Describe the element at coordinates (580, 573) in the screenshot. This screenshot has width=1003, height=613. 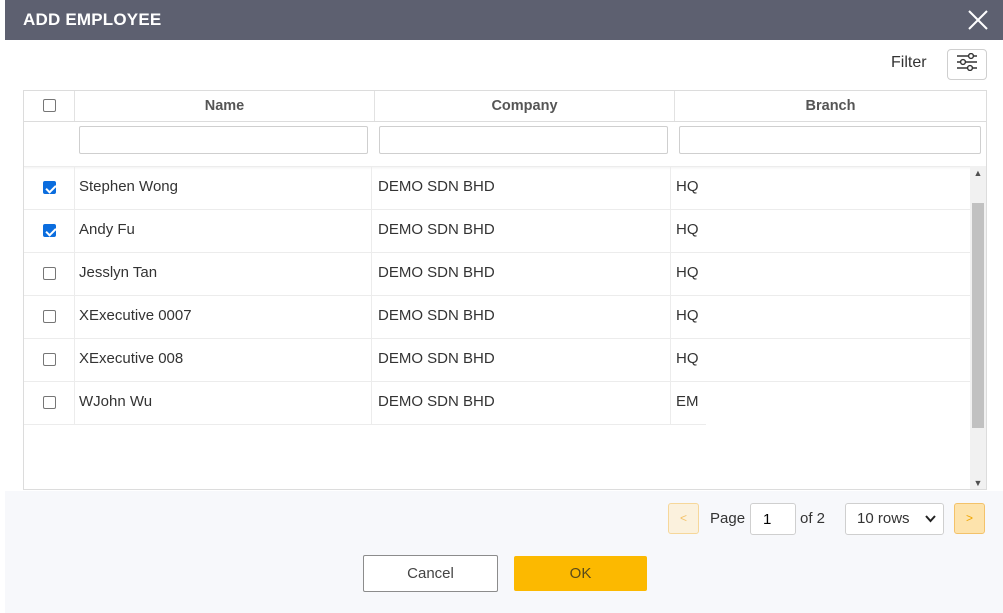
I see `ok-button: OK` at that location.